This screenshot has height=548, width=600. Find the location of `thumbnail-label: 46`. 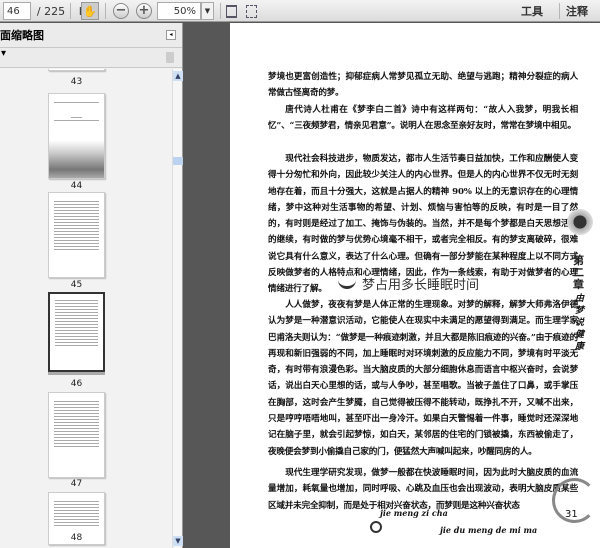

thumbnail-label: 46 is located at coordinates (76, 384).